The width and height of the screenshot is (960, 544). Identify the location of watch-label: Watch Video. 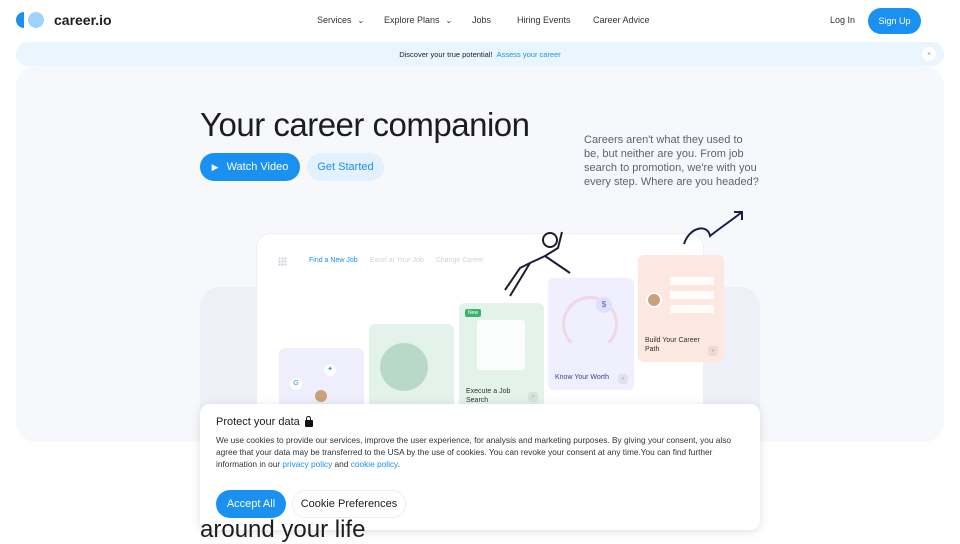
(257, 167).